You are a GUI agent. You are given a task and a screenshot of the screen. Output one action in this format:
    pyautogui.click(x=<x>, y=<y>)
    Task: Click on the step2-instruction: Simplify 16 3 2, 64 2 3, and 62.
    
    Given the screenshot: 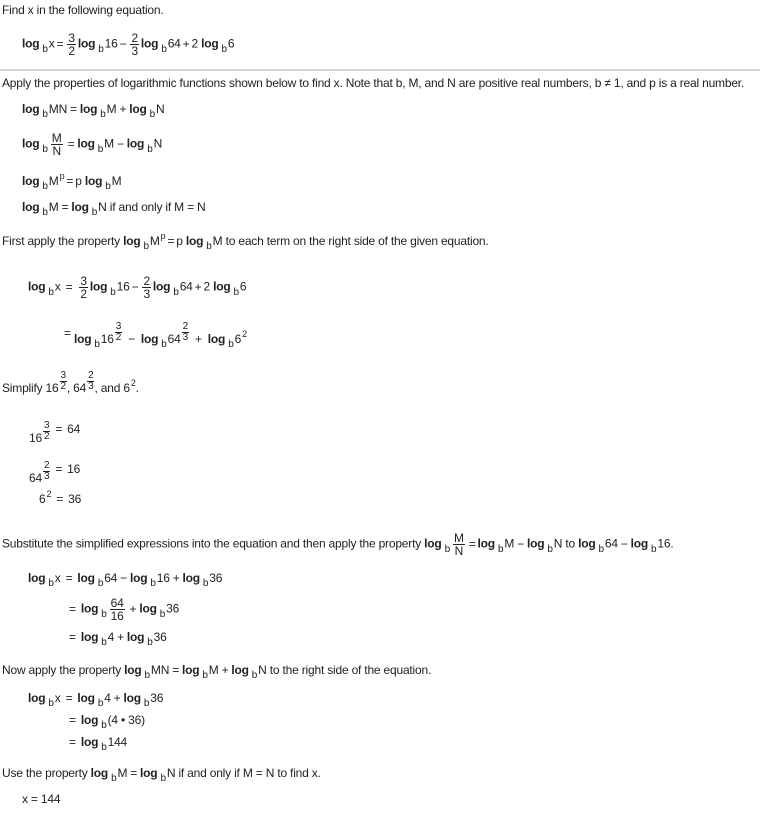 What is the action you would take?
    pyautogui.click(x=70, y=383)
    